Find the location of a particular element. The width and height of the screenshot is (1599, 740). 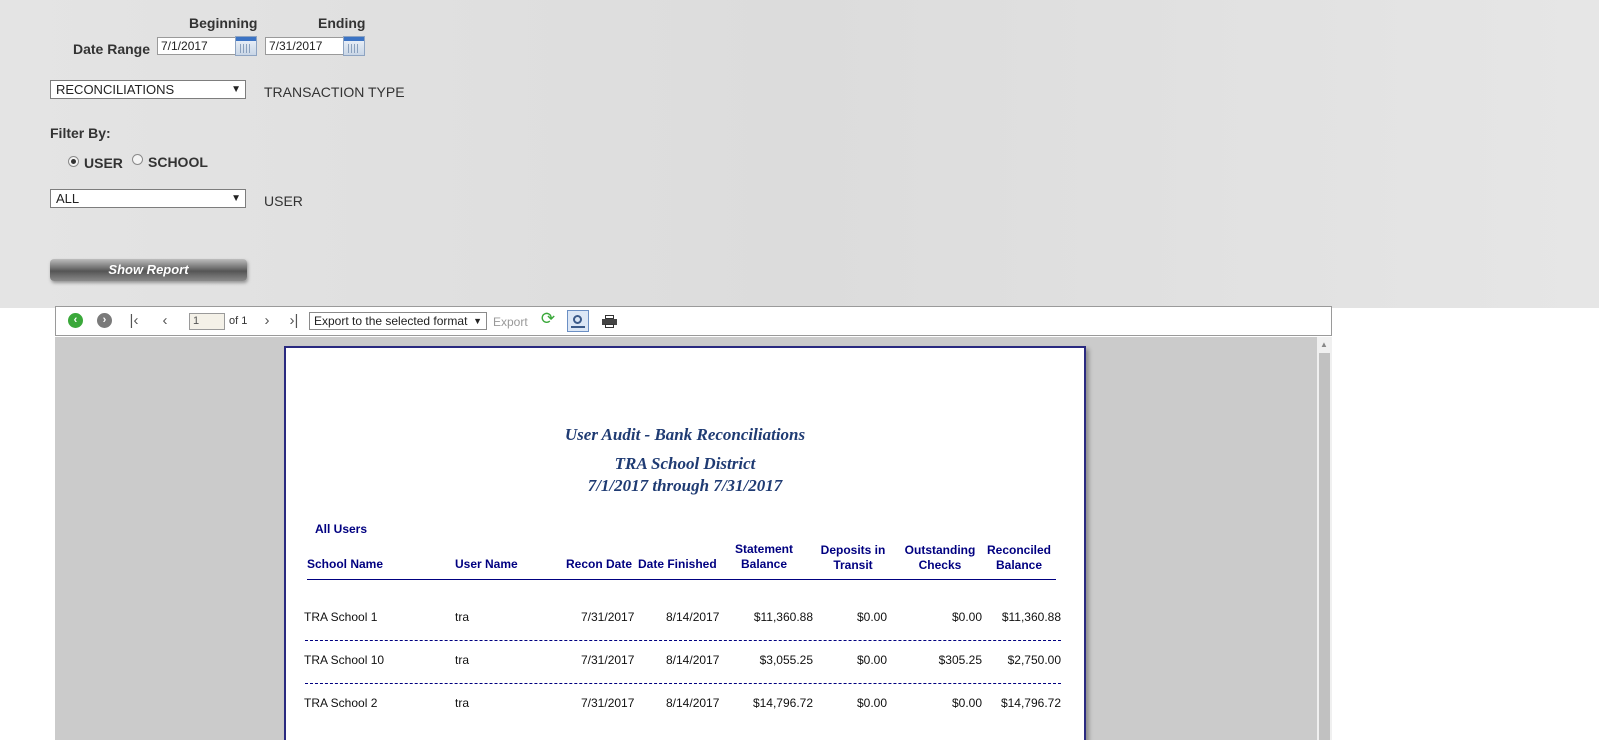

cell-reconciled: $14,796.72 is located at coordinates (1030, 703).